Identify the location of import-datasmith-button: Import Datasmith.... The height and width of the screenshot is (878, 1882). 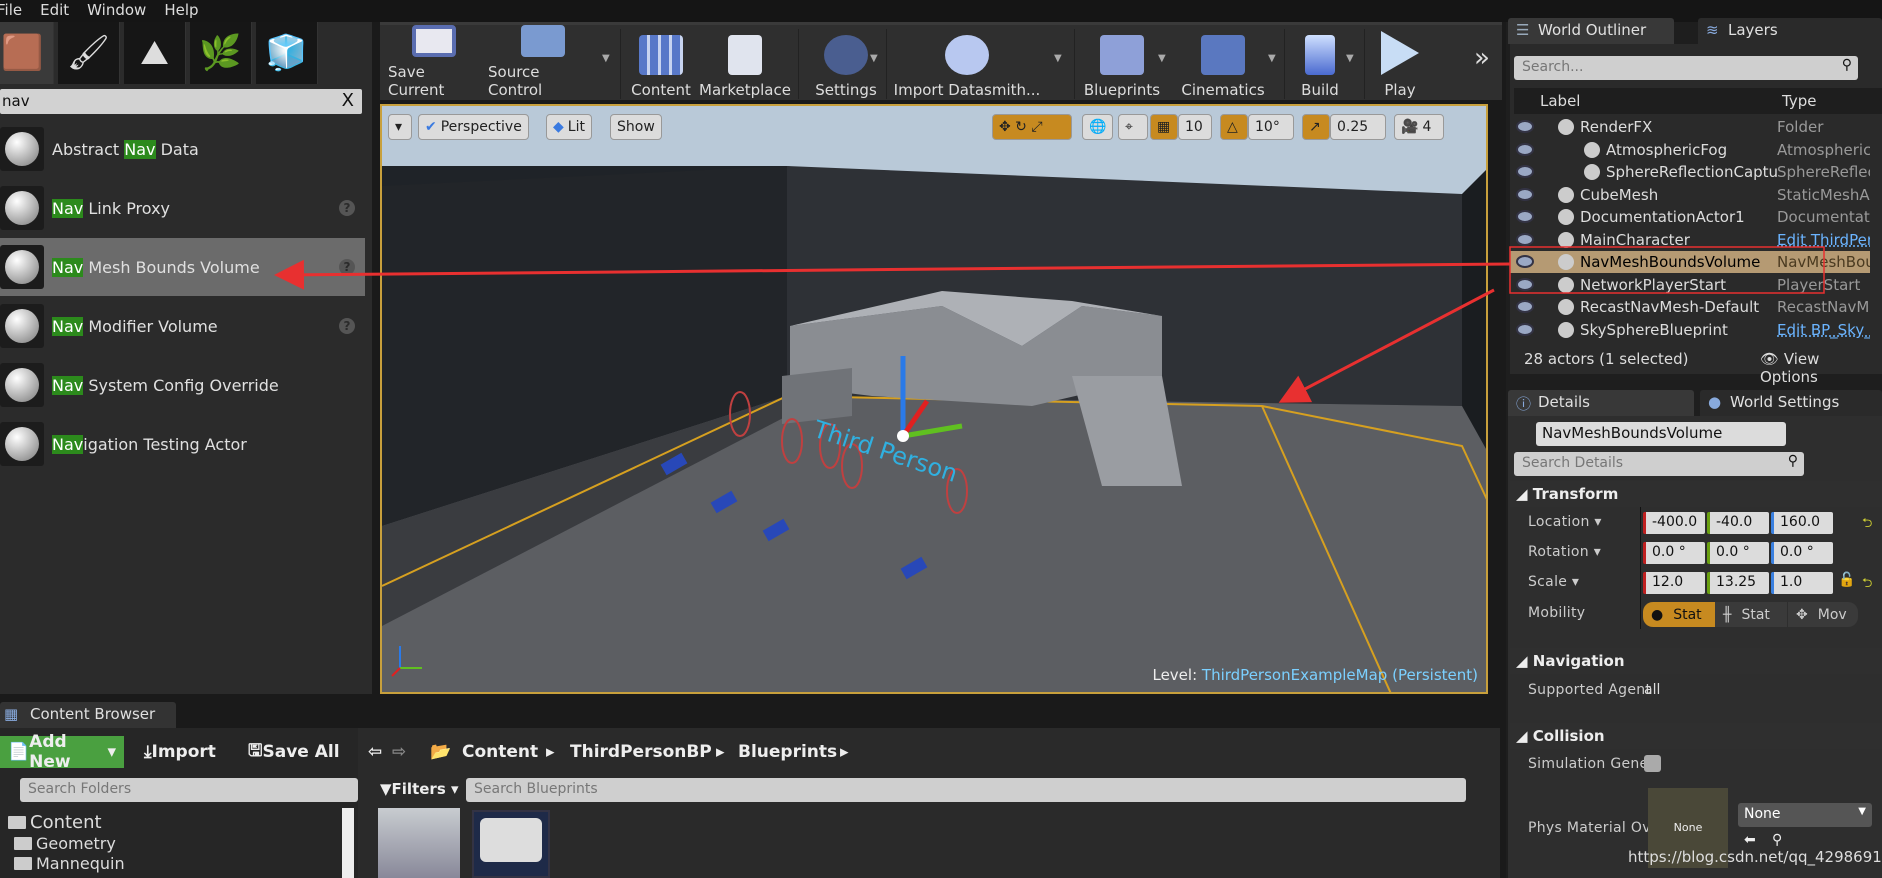
(967, 64).